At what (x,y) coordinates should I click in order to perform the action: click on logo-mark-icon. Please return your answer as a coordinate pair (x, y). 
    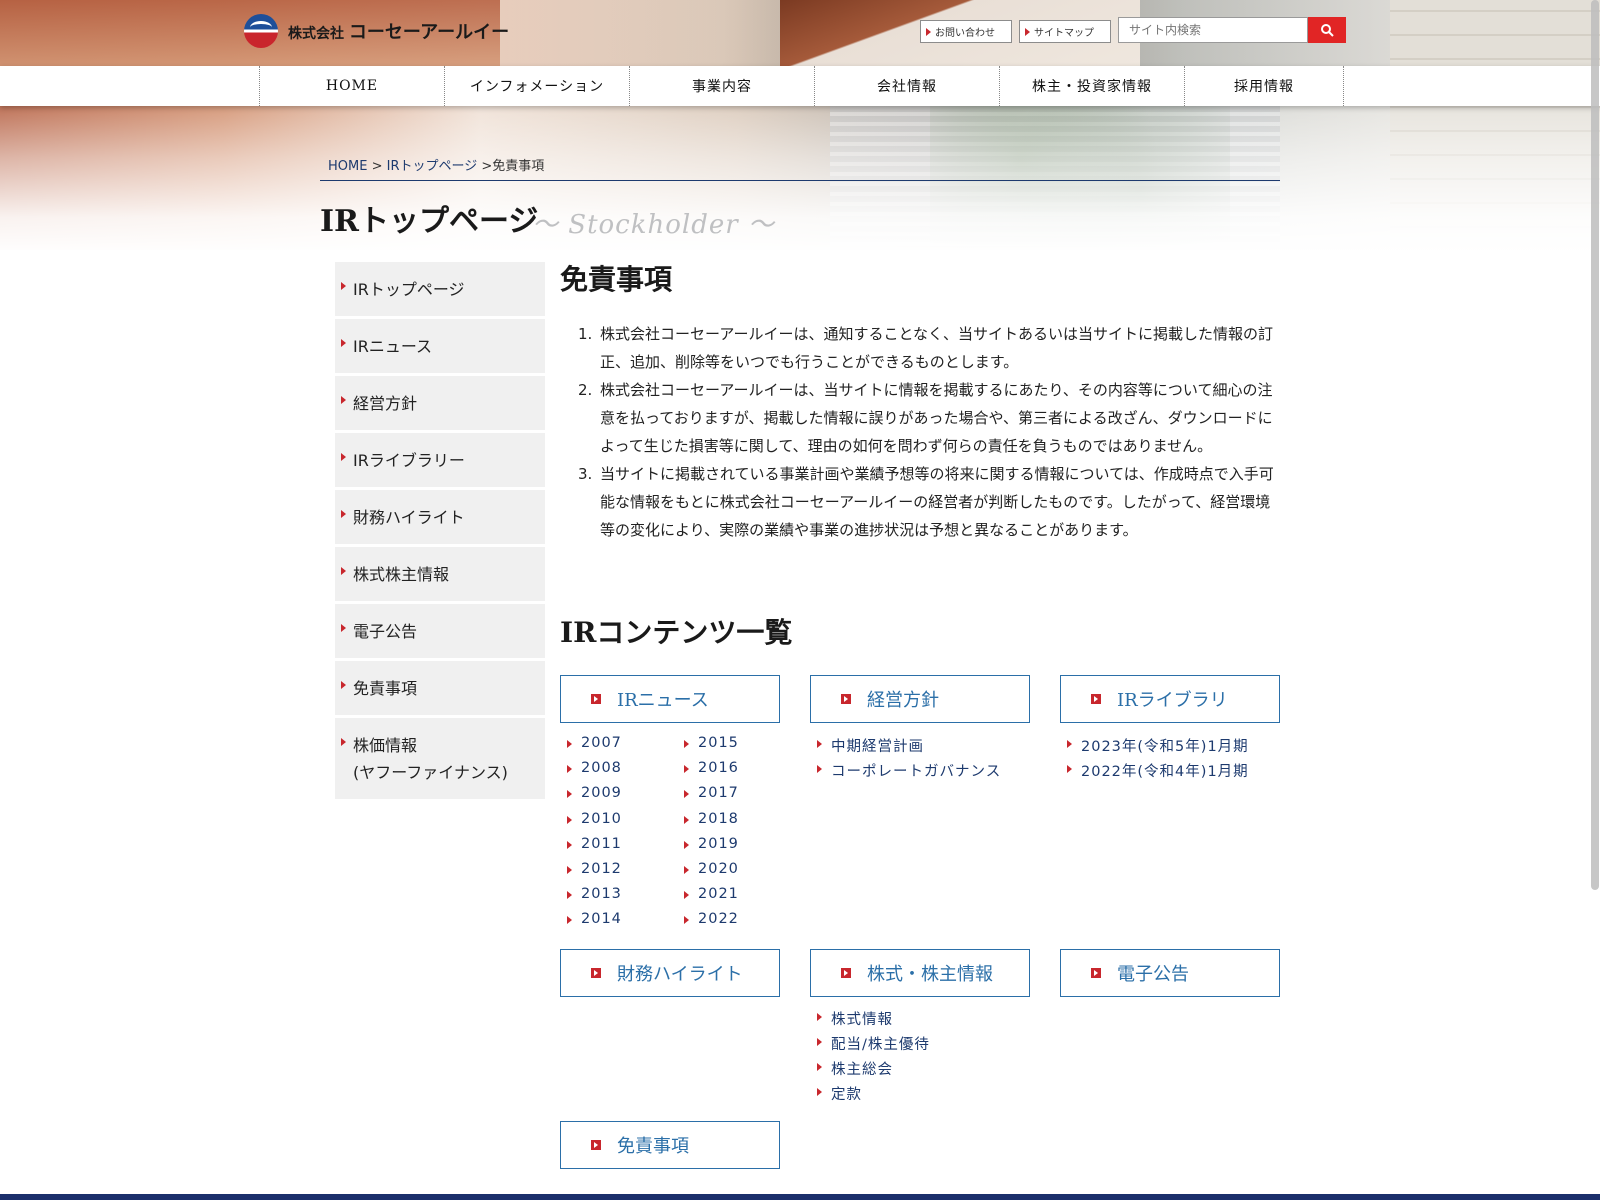
    Looking at the image, I should click on (261, 31).